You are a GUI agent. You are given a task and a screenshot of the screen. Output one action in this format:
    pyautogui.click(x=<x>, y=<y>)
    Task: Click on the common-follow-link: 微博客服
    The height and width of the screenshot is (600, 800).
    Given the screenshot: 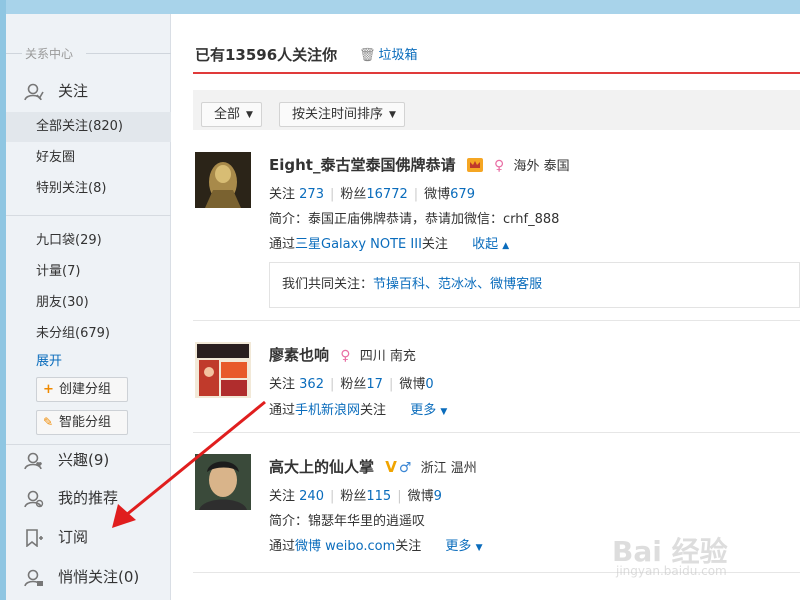 What is the action you would take?
    pyautogui.click(x=516, y=284)
    